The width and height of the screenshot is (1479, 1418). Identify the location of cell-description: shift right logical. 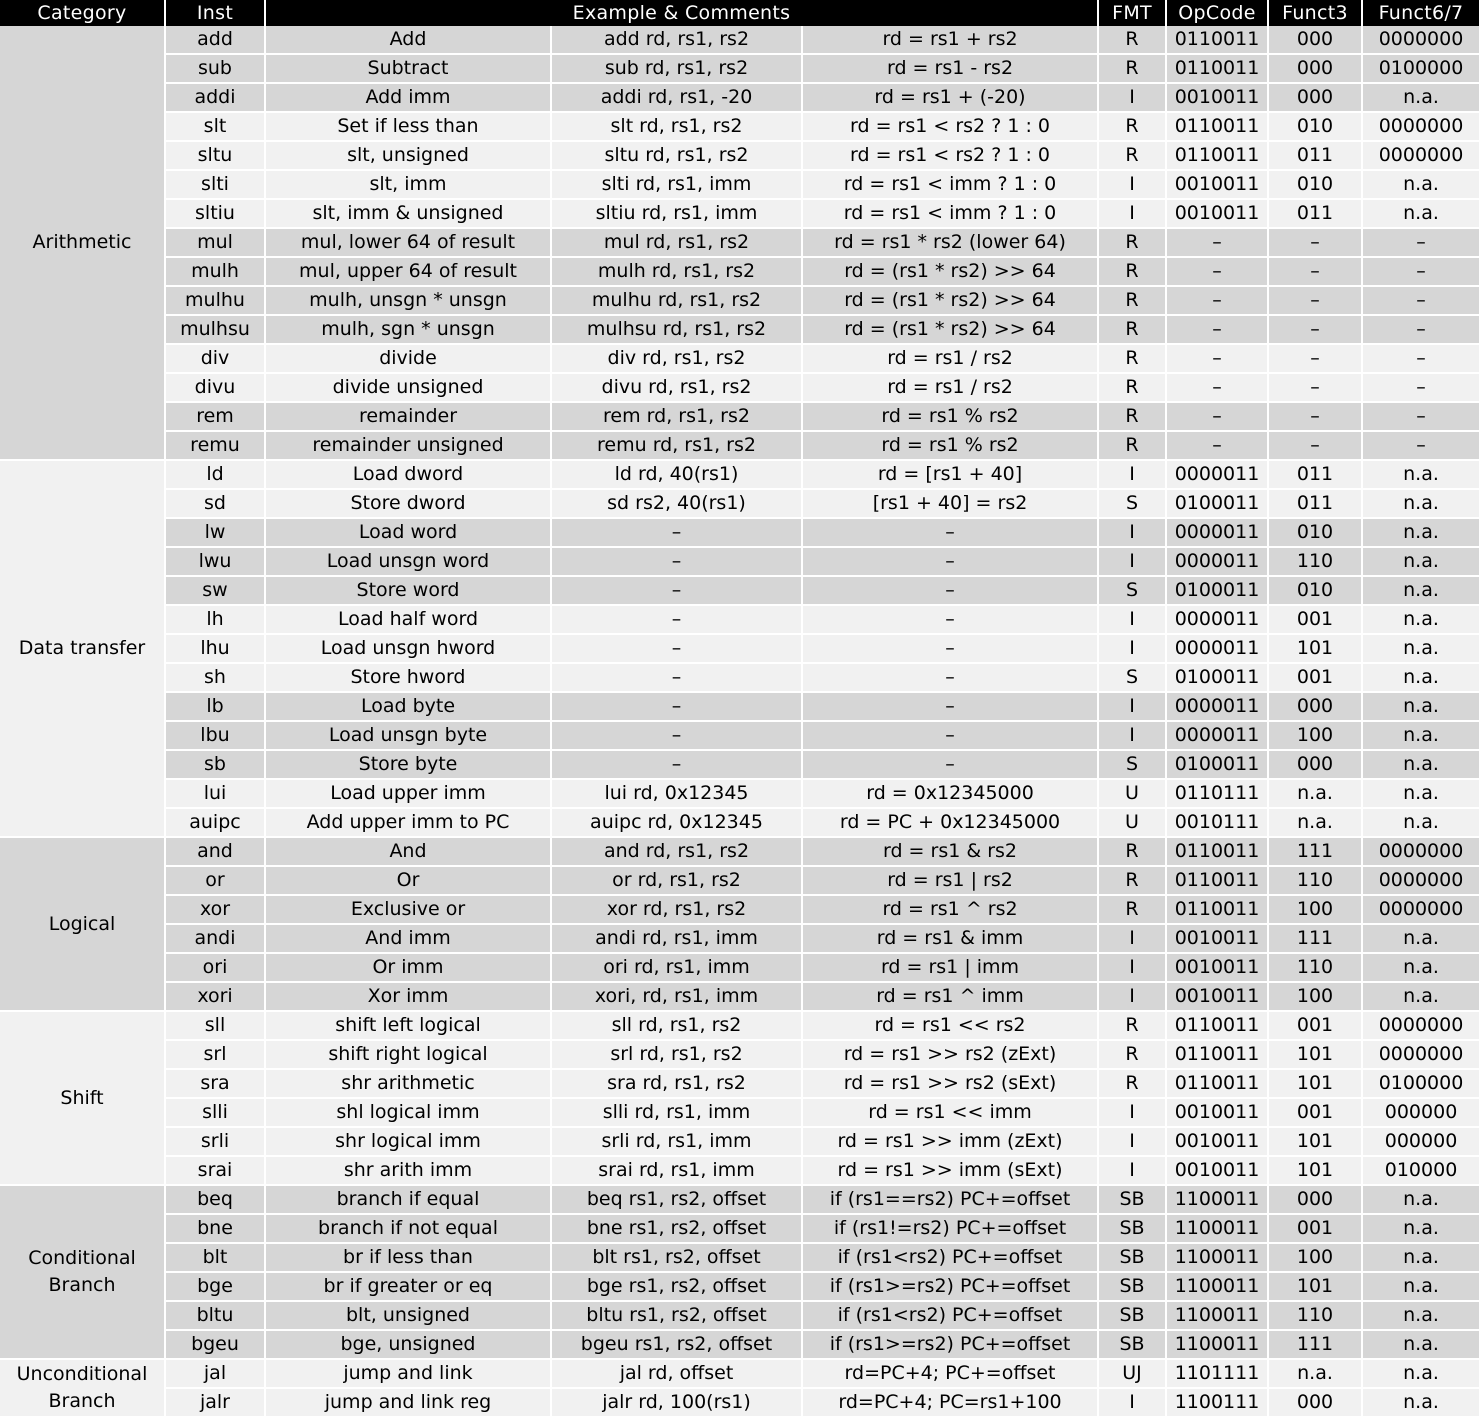
(408, 1055).